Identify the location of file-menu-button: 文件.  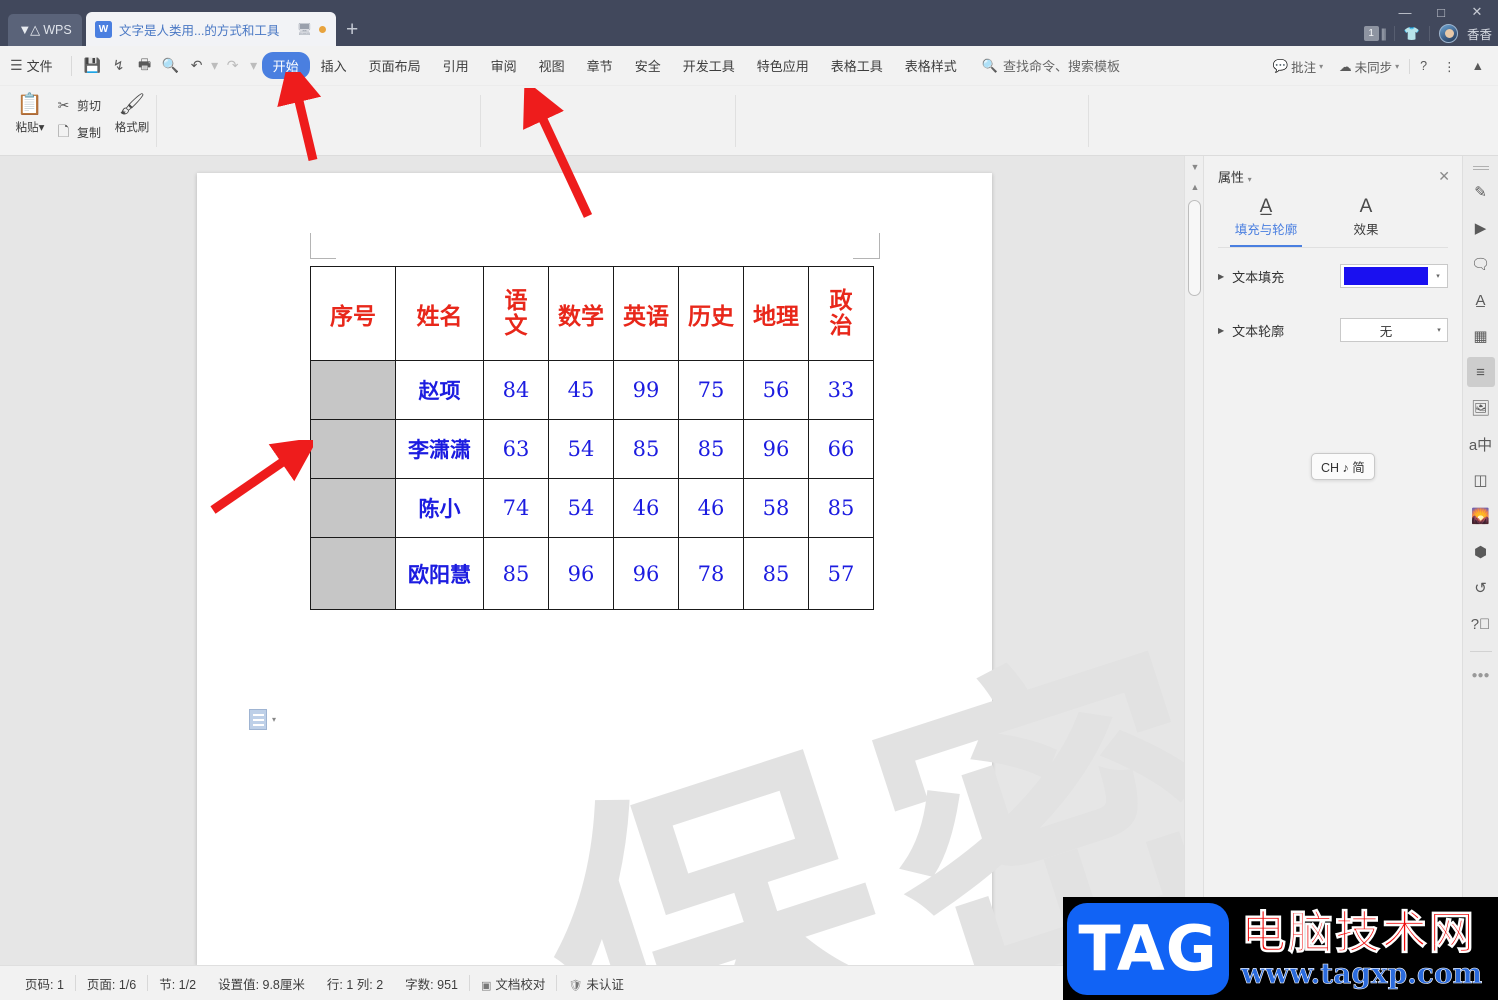
(40, 65).